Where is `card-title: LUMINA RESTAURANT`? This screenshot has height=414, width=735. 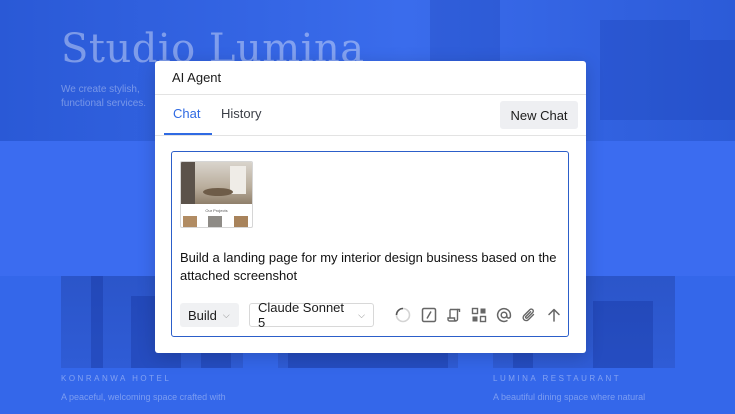
card-title: LUMINA RESTAURANT is located at coordinates (557, 378).